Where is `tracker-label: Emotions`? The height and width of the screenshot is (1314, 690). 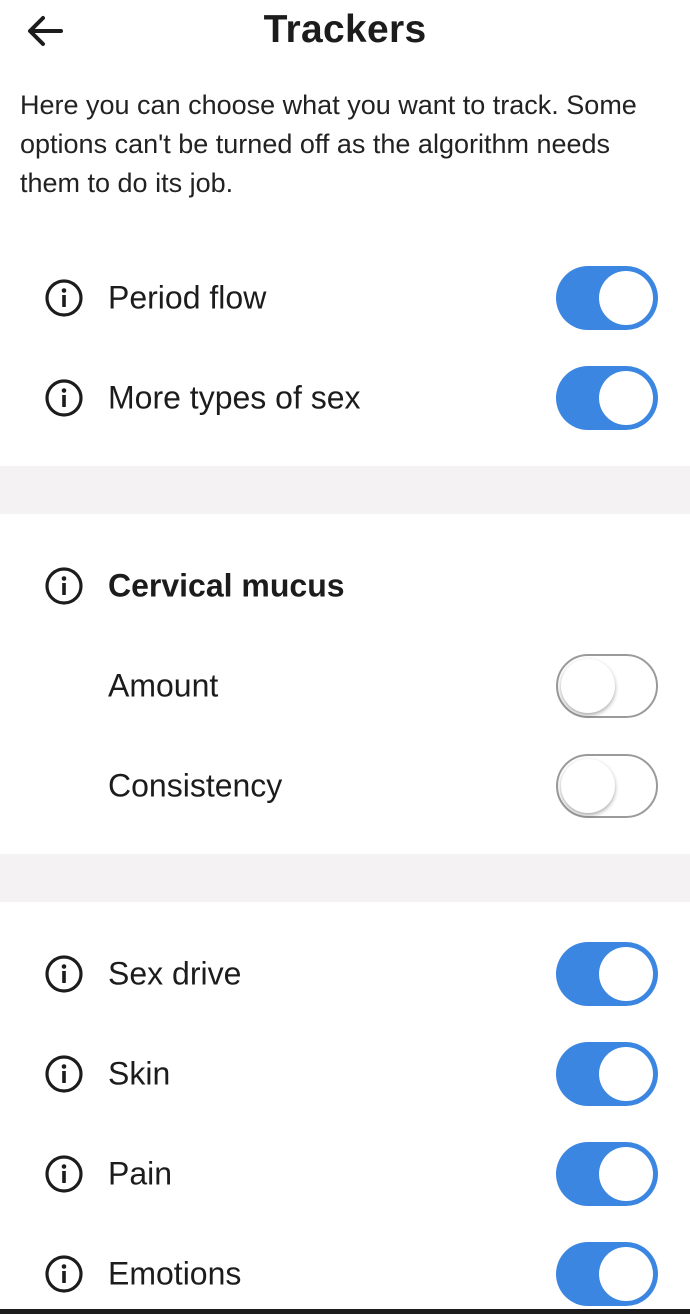
tracker-label: Emotions is located at coordinates (175, 1273).